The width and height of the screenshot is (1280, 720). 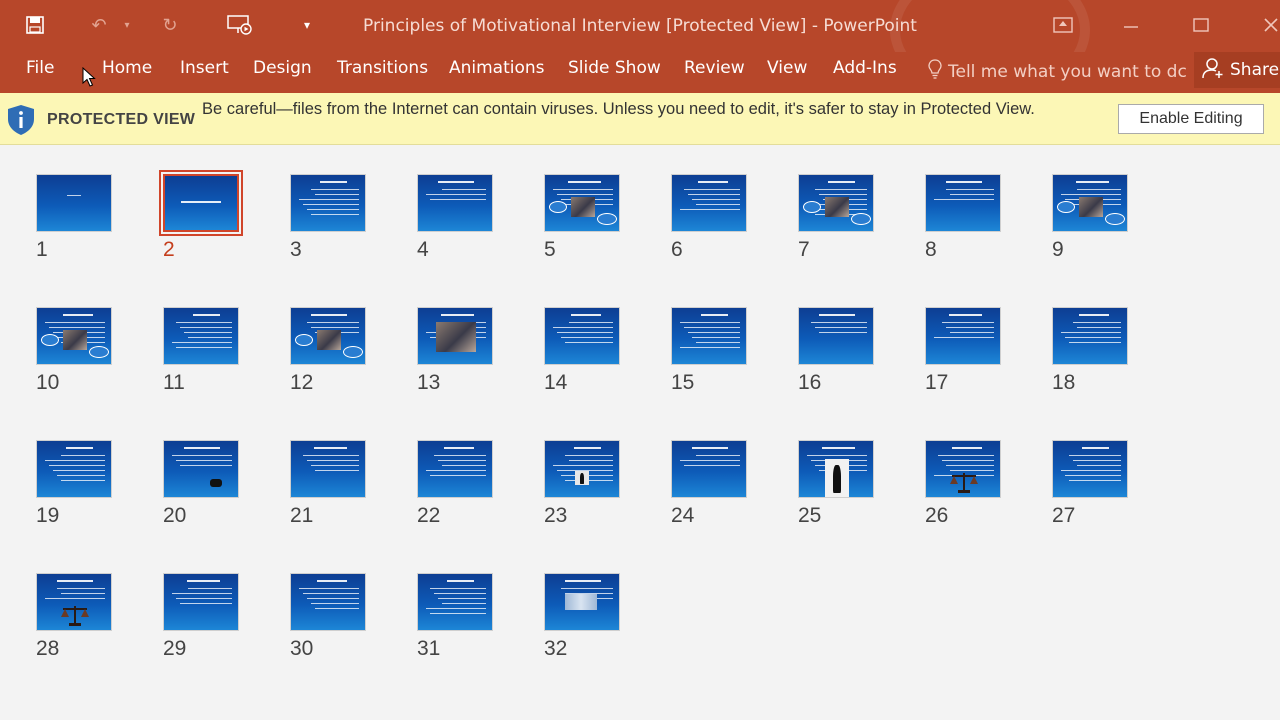 What do you see at coordinates (204, 72) in the screenshot?
I see `tab-insert: Insert` at bounding box center [204, 72].